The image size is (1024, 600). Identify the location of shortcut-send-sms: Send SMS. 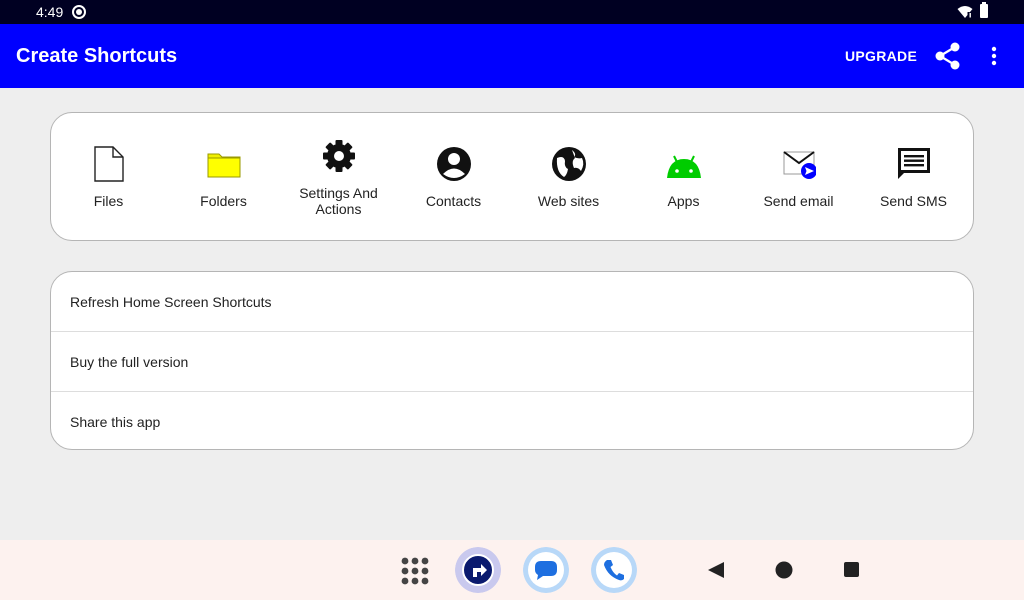
(913, 176).